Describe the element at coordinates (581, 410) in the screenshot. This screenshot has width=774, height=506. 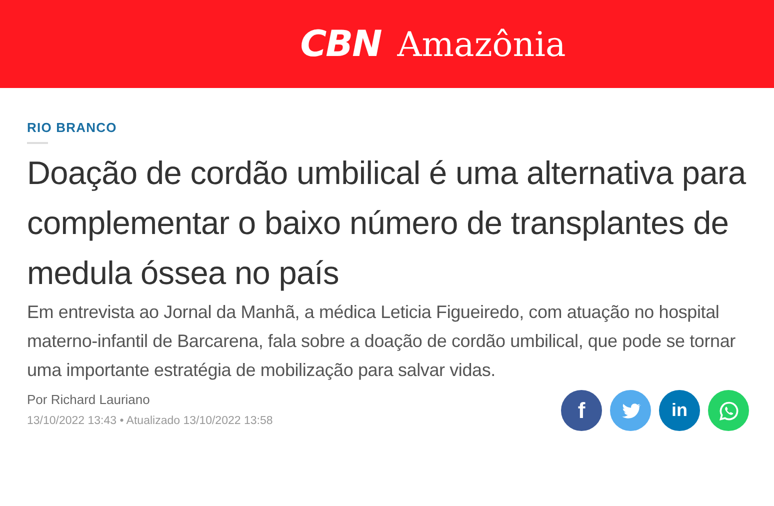
I see `facebook-share-button: f` at that location.